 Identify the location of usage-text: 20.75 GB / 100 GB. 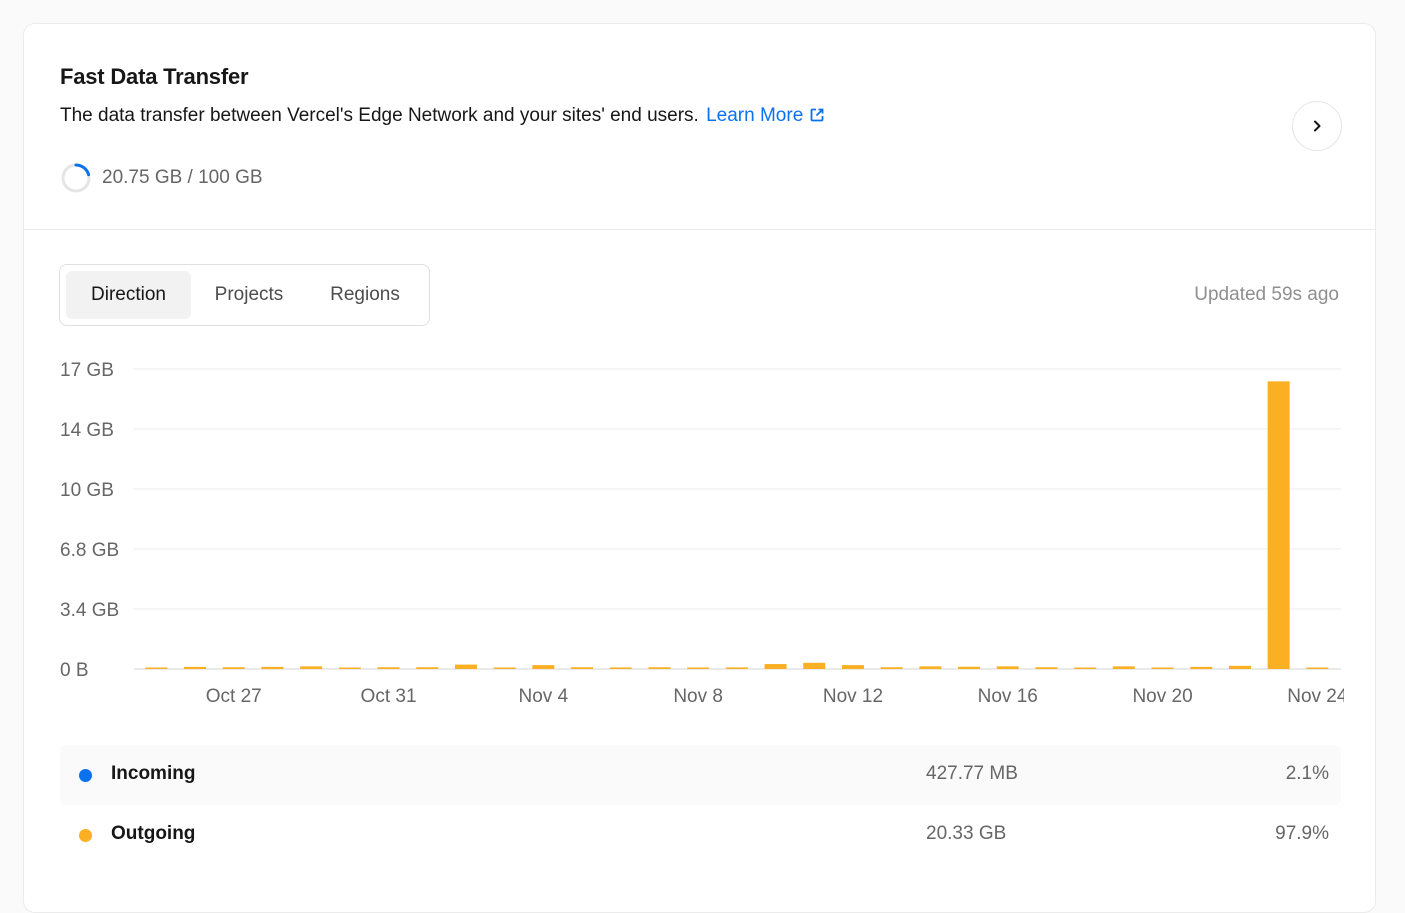
(182, 177).